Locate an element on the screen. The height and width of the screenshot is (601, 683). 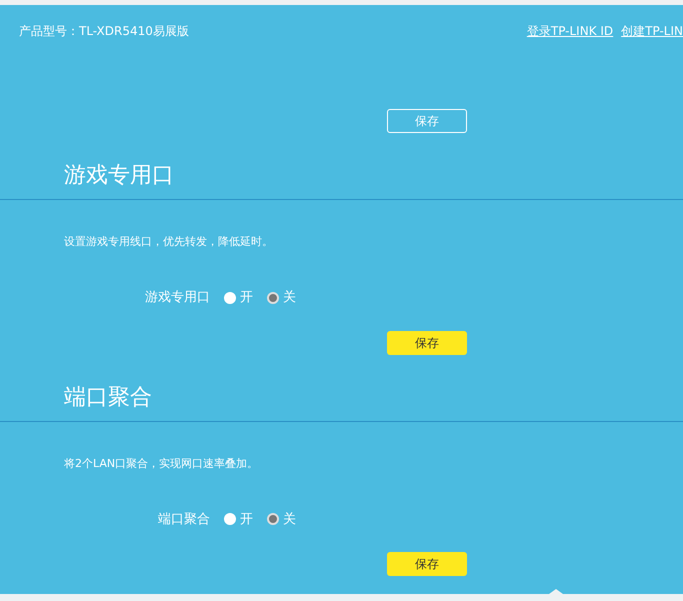
header-link: 登录TP-LINK ID is located at coordinates (570, 31).